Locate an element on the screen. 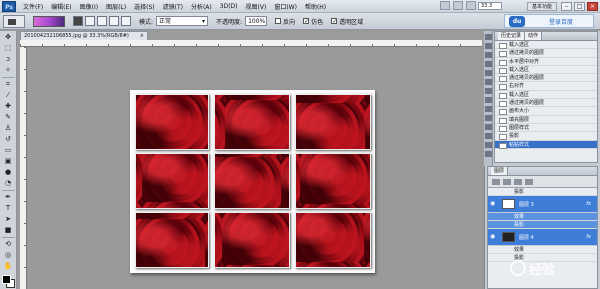 The width and height of the screenshot is (600, 289). history-item: 图层样式 is located at coordinates (546, 128).